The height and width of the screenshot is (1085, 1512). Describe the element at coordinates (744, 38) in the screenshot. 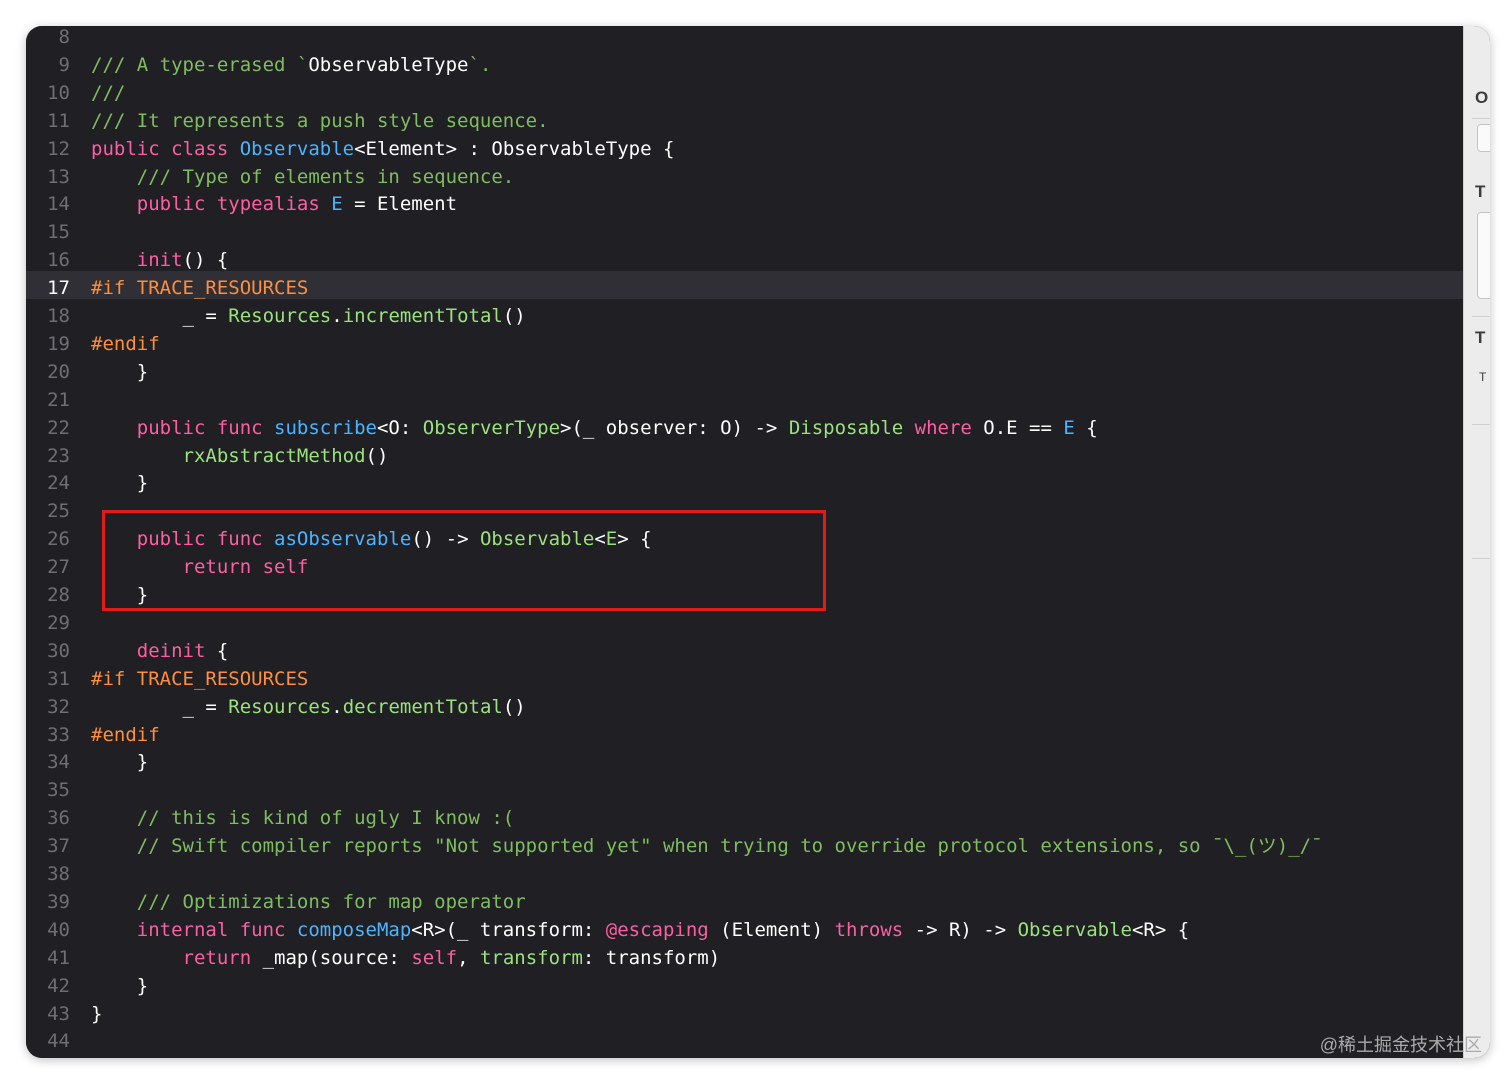

I see `code-line: 8` at that location.